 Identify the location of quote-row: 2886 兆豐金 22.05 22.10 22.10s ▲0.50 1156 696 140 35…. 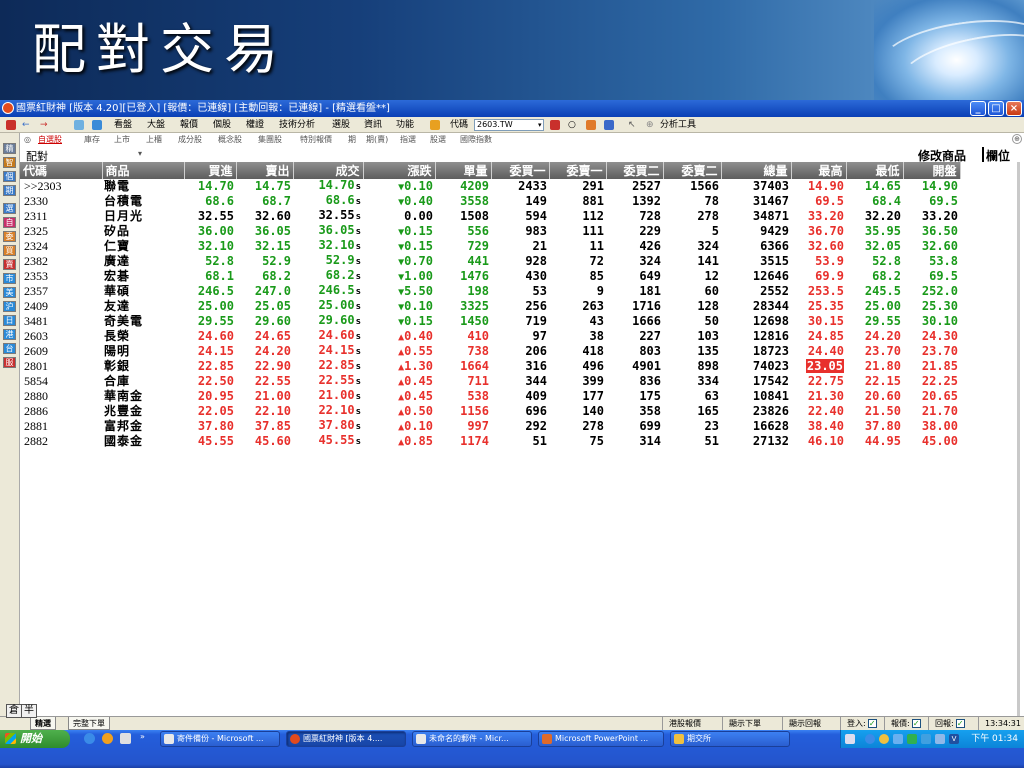
(490, 411).